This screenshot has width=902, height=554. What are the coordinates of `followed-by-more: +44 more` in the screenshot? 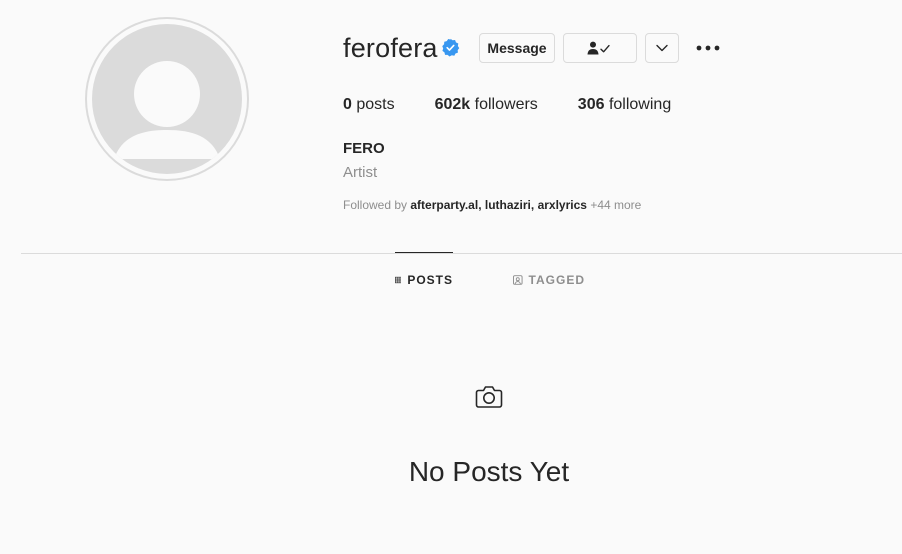 It's located at (615, 205).